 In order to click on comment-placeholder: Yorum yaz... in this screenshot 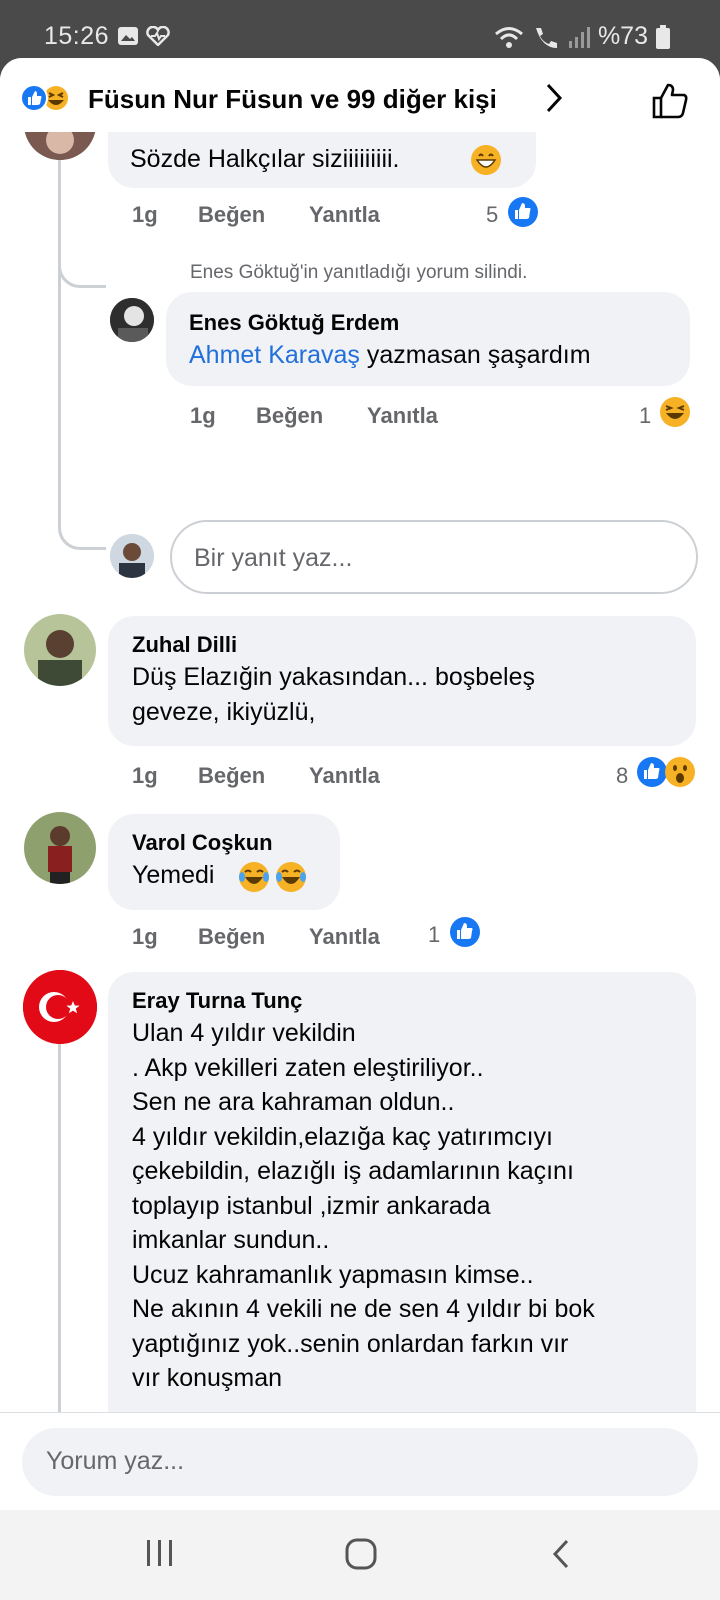, I will do `click(115, 1461)`.